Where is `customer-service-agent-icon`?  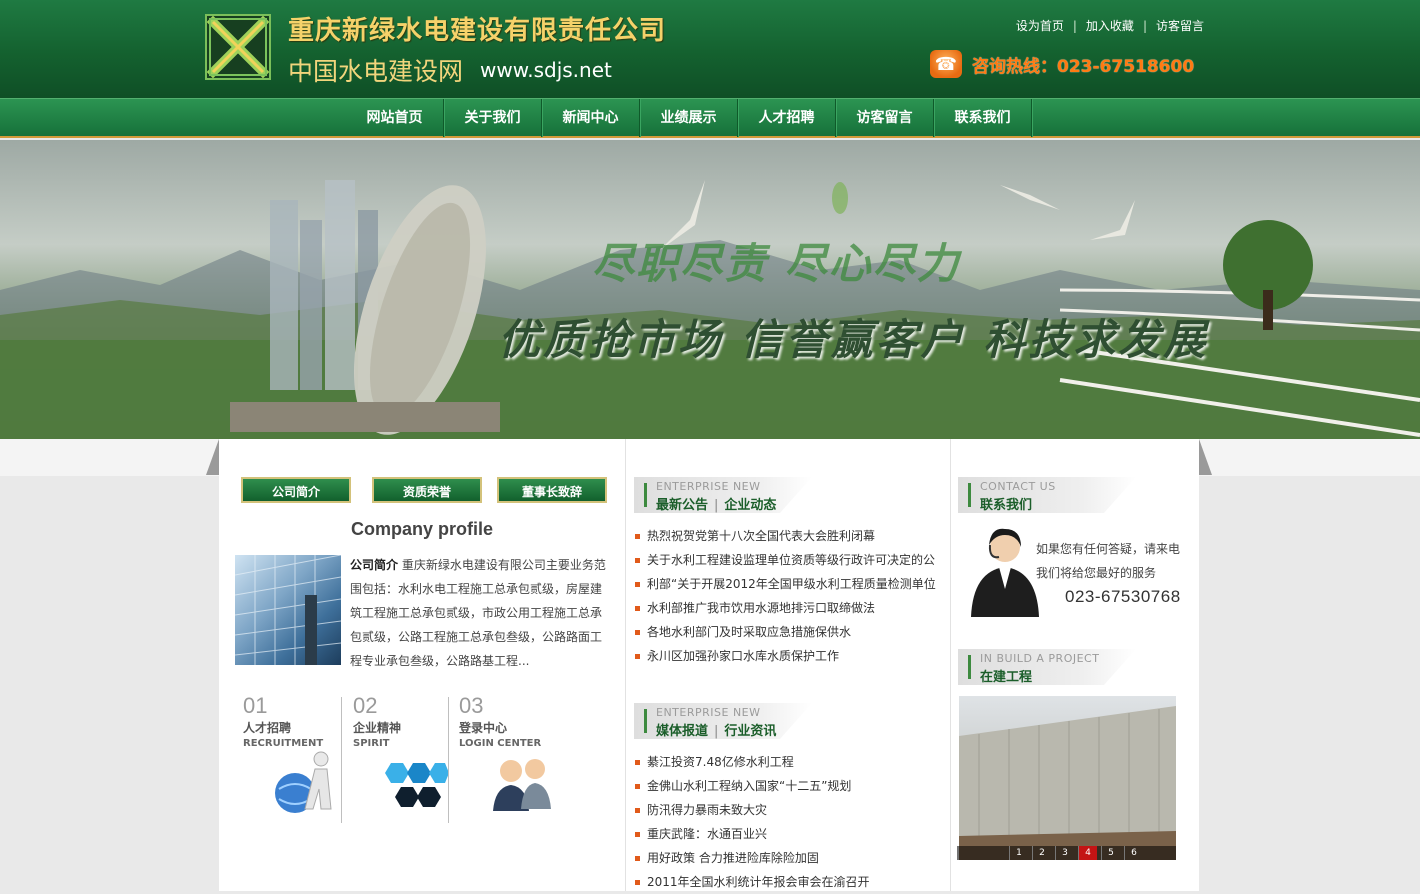 customer-service-agent-icon is located at coordinates (1005, 572).